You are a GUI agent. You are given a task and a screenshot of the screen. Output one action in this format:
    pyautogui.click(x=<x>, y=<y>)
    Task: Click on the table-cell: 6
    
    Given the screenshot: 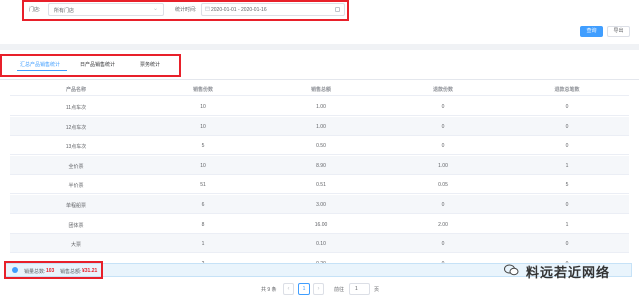 What is the action you would take?
    pyautogui.click(x=203, y=205)
    